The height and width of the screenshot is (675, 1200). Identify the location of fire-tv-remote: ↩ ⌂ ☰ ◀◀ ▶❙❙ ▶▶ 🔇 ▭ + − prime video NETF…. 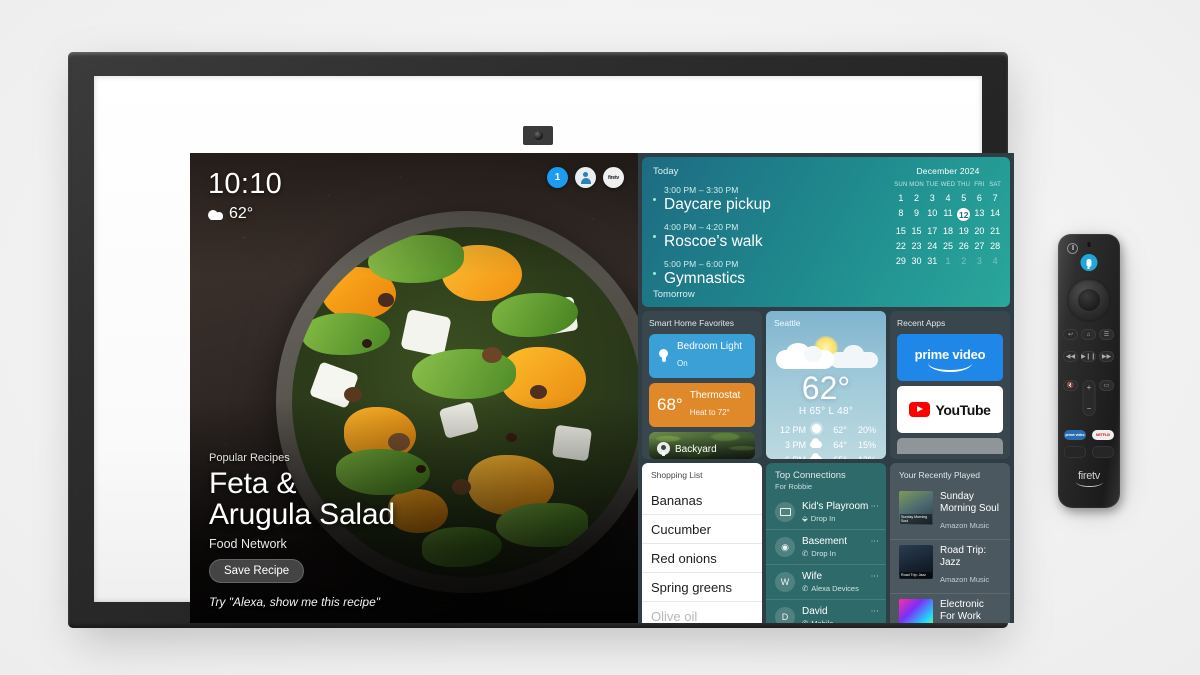
(1089, 371).